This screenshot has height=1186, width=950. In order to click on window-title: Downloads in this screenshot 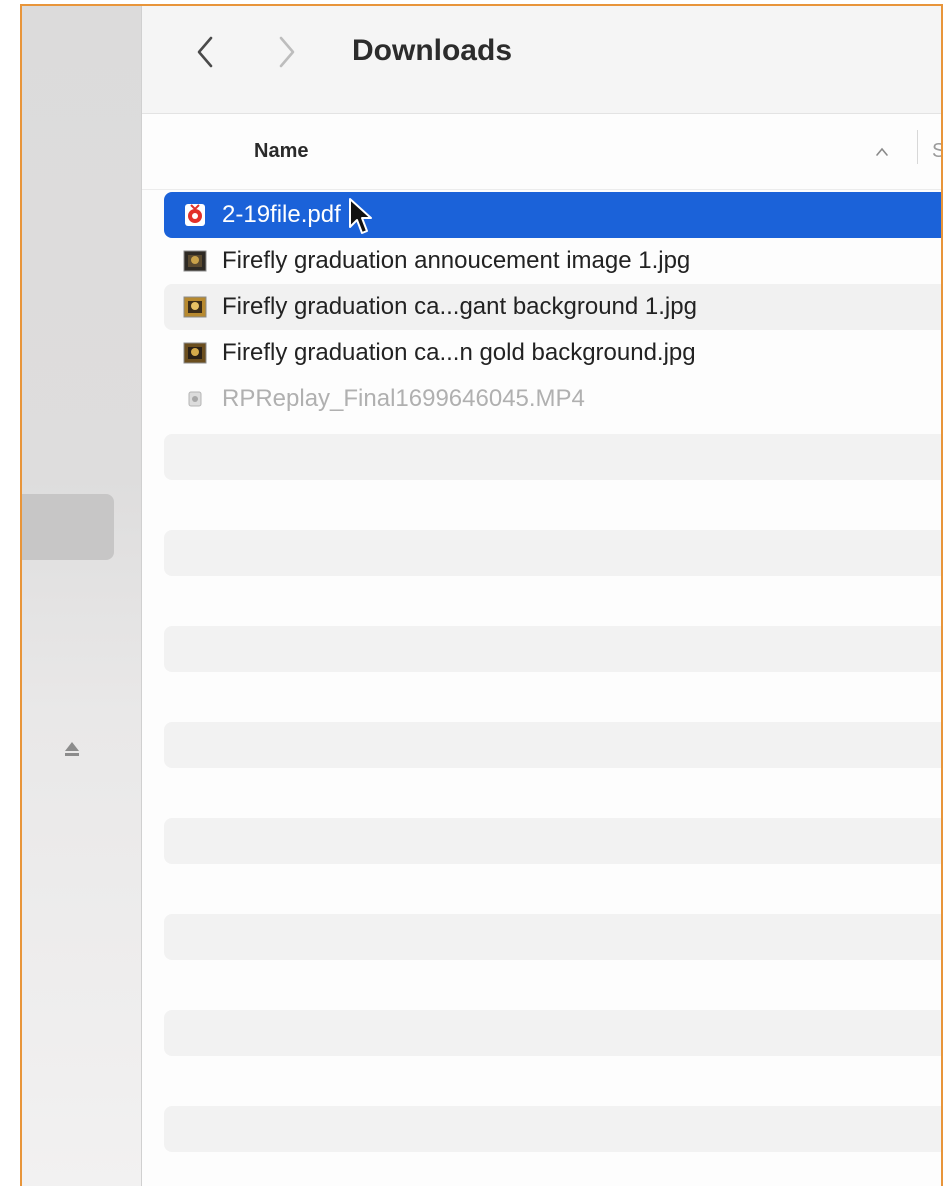, I will do `click(432, 50)`.